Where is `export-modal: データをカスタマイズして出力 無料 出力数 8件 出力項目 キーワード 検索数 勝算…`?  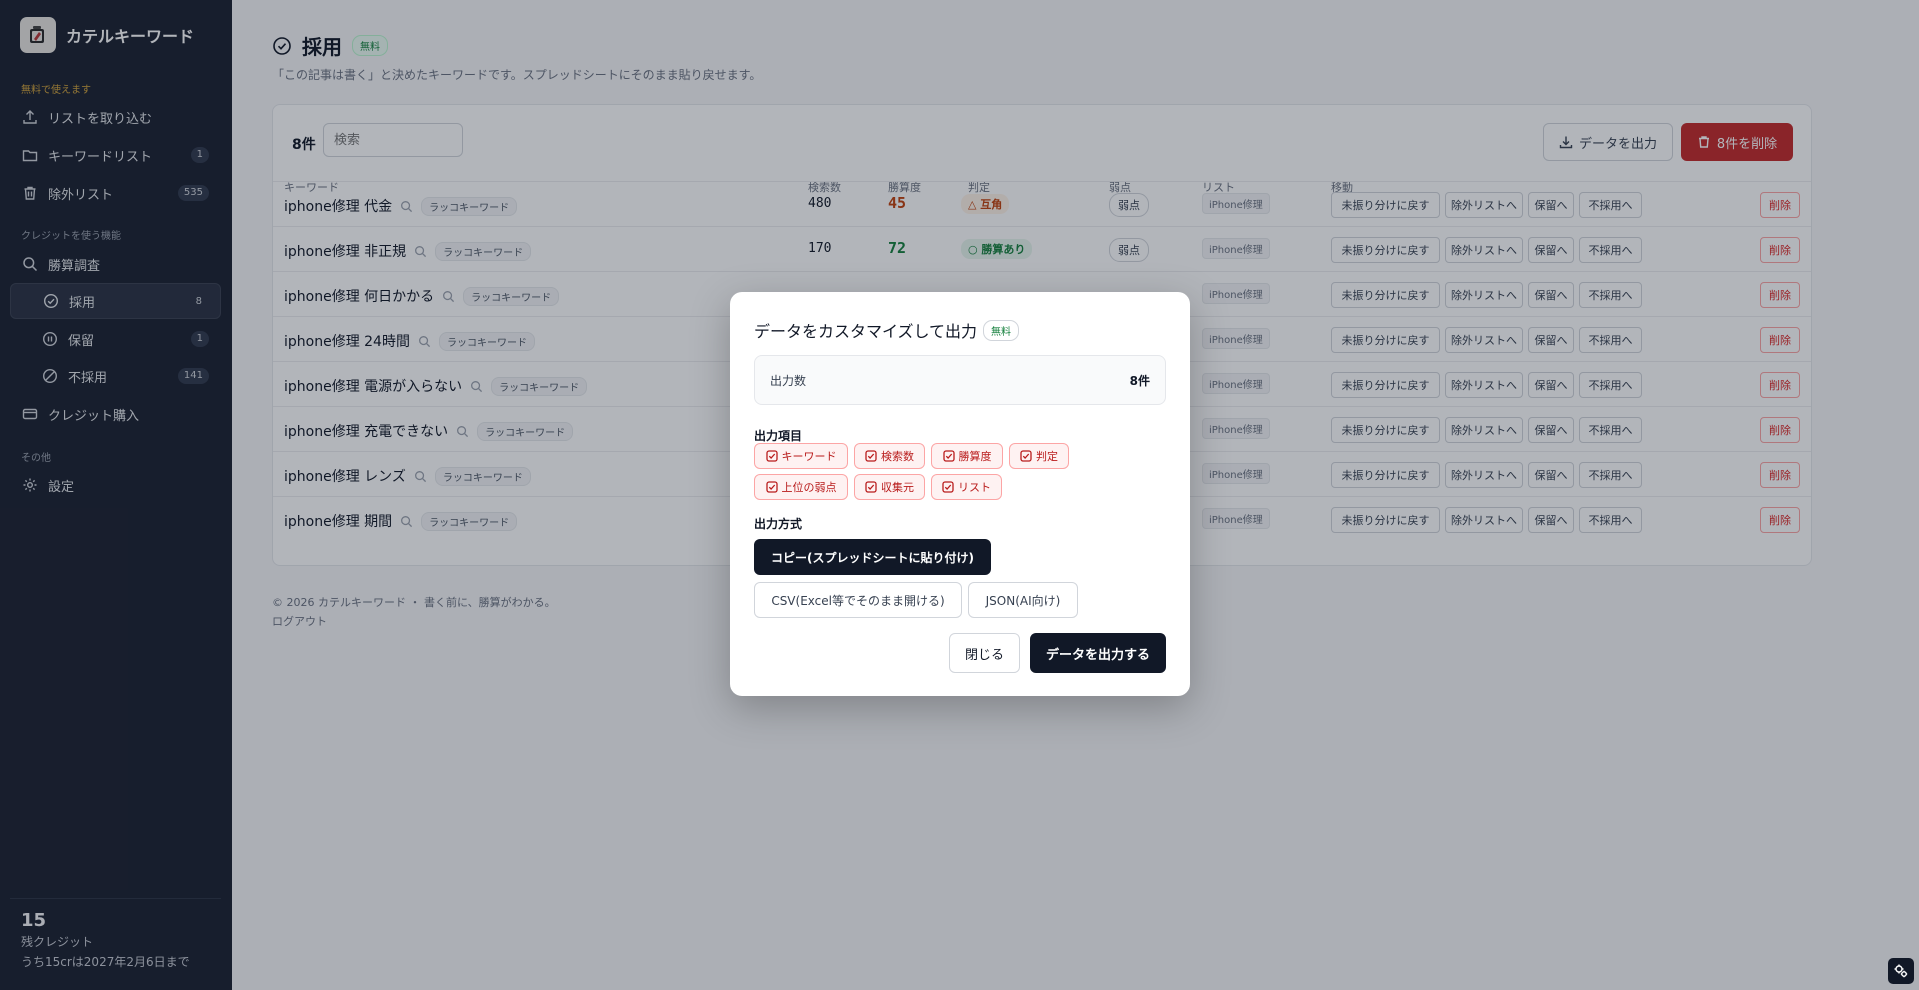 export-modal: データをカスタマイズして出力 無料 出力数 8件 出力項目 キーワード 検索数 勝算… is located at coordinates (960, 494).